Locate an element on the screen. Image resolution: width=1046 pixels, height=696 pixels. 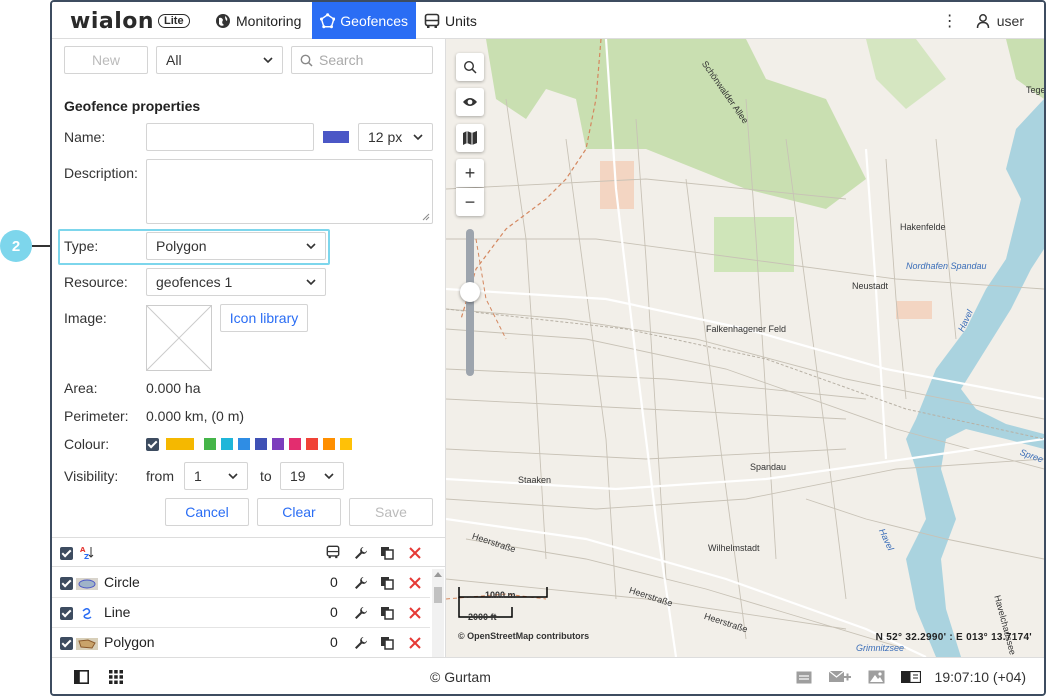
map-label: Neustadt is located at coordinates (870, 286).